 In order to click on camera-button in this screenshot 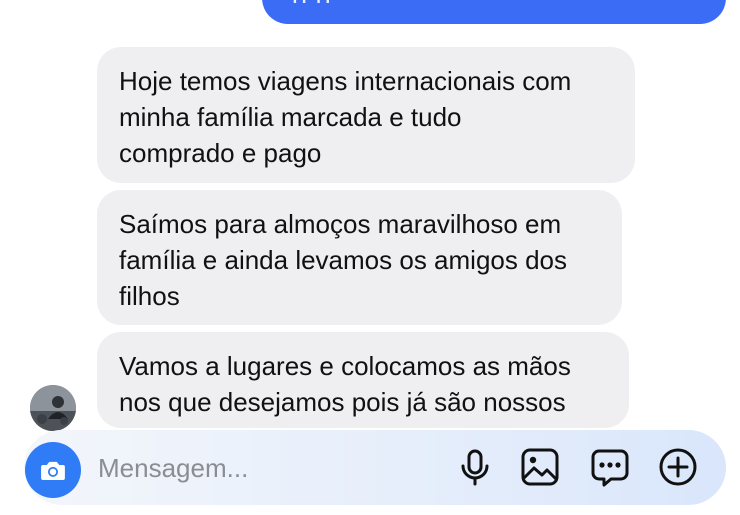, I will do `click(53, 470)`.